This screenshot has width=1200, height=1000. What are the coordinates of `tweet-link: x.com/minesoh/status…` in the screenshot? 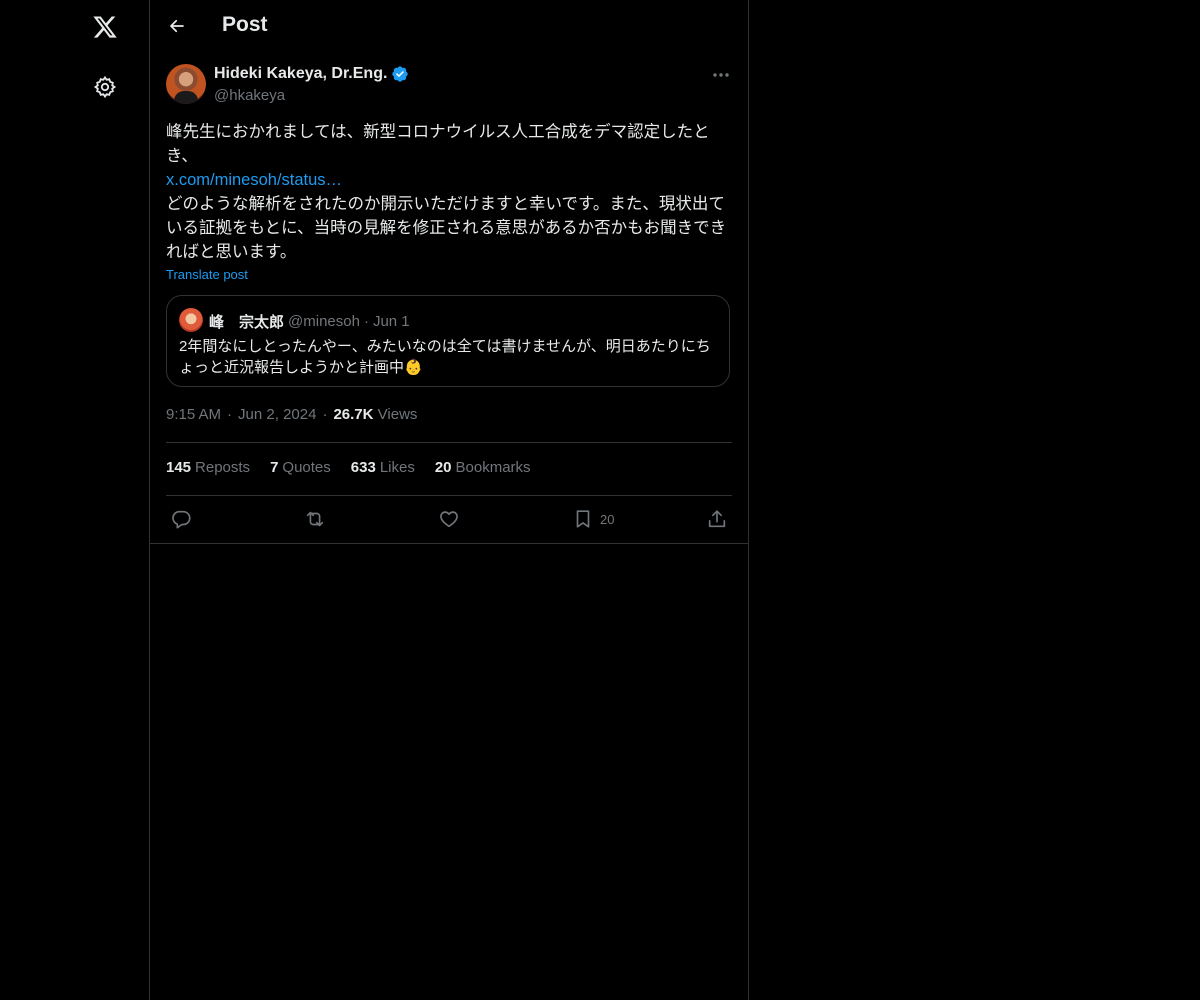 It's located at (254, 180).